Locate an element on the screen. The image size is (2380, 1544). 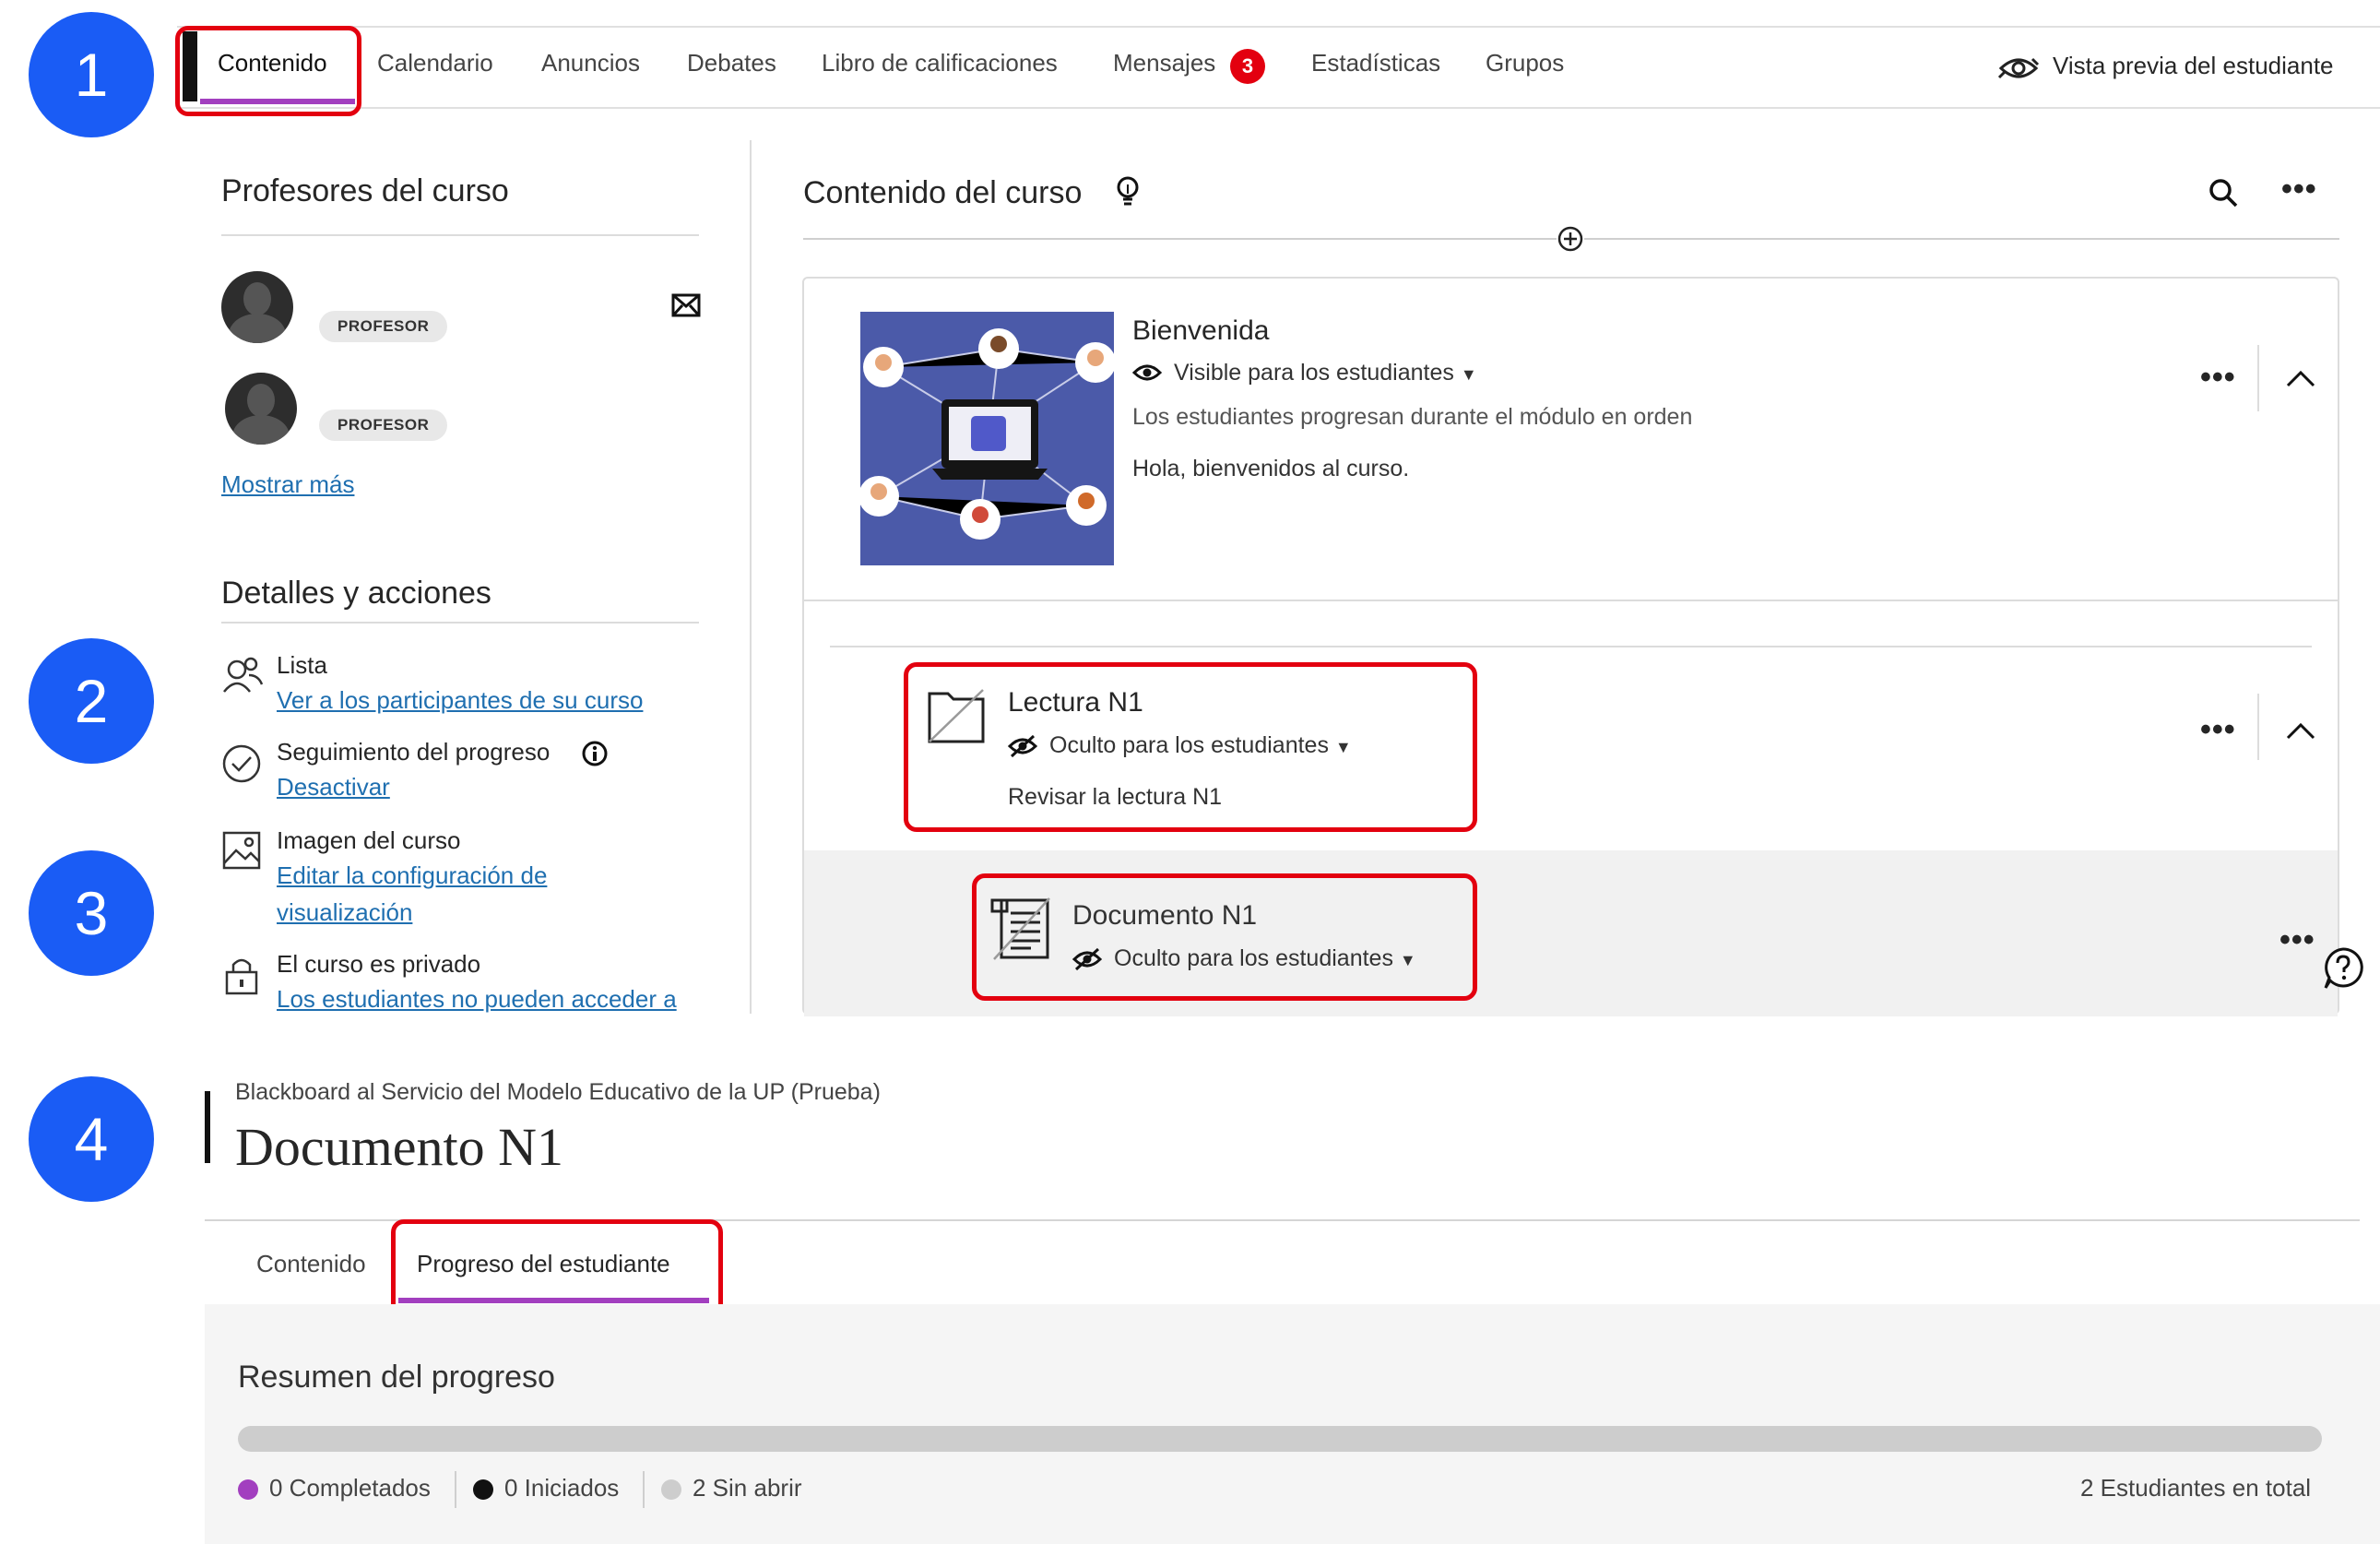
tab-grupos: Grupos is located at coordinates (1525, 63).